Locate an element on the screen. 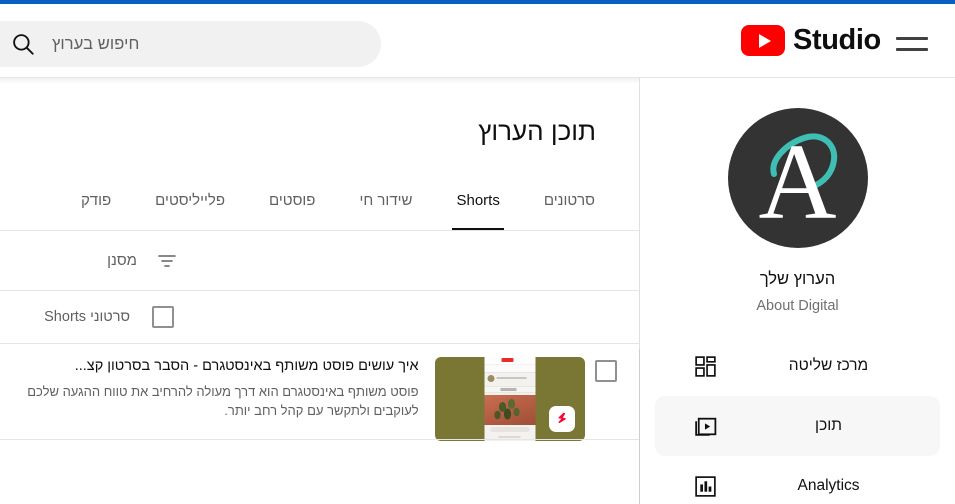  row-select-checkbox is located at coordinates (606, 371).